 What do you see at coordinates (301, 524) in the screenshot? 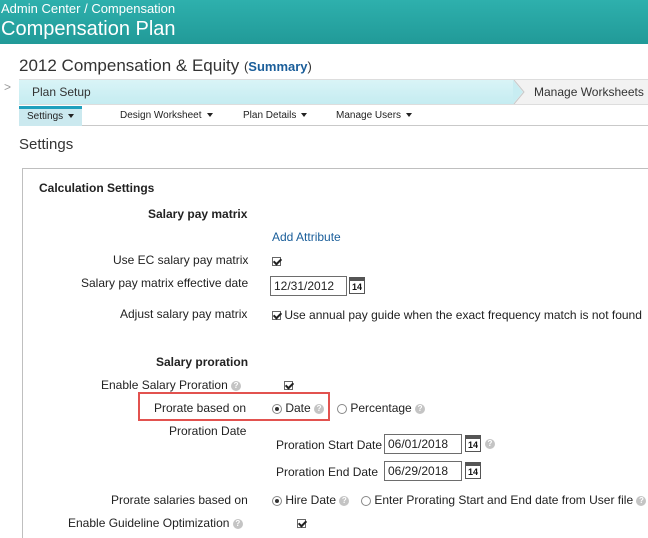
I see `enable-guideline-optimization-checkbox` at bounding box center [301, 524].